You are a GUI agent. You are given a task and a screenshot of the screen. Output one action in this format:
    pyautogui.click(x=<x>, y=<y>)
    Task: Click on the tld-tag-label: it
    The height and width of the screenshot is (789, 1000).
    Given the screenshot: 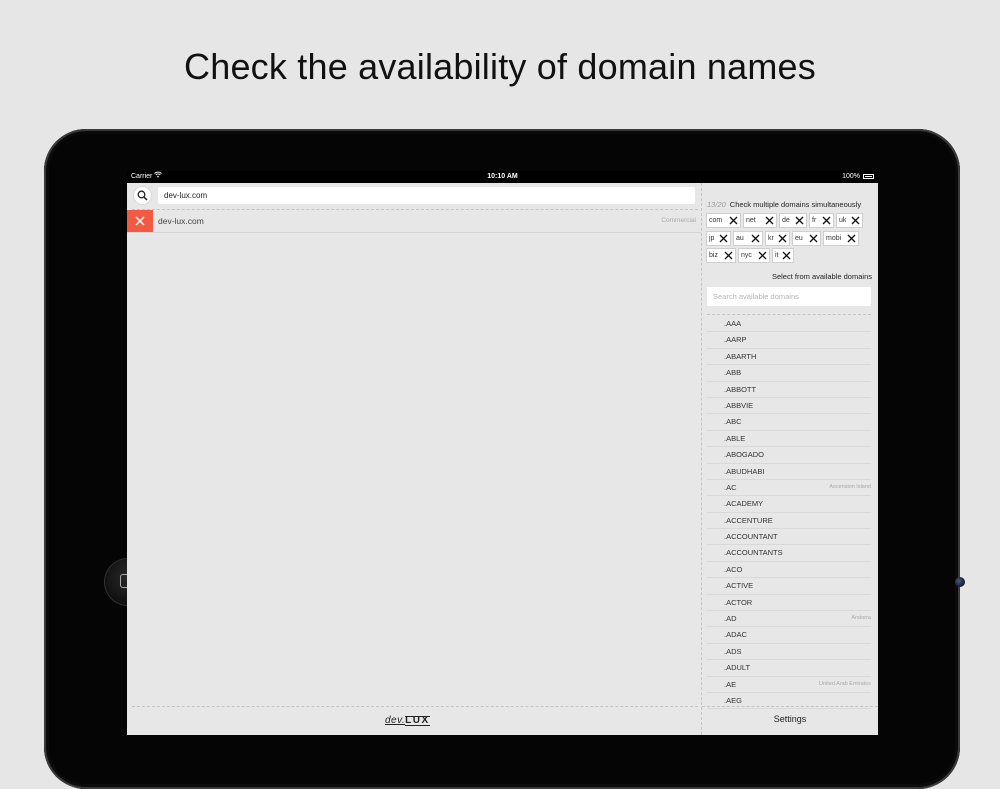 What is the action you would take?
    pyautogui.click(x=777, y=255)
    